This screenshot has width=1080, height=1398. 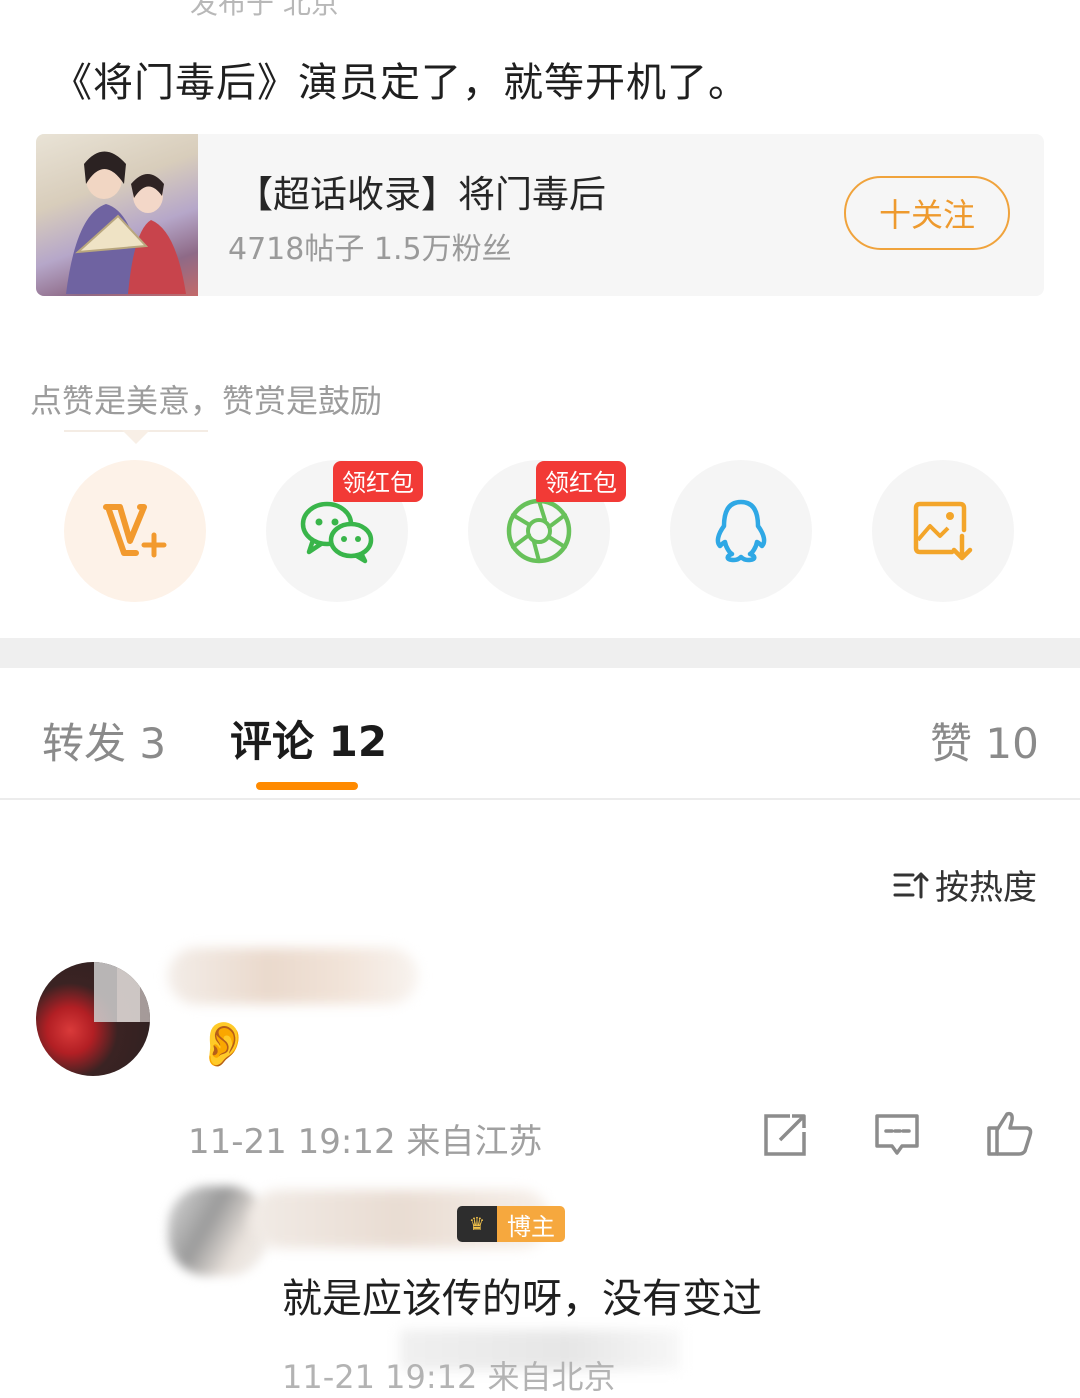 I want to click on tab-likes: 赞 10, so click(x=984, y=740).